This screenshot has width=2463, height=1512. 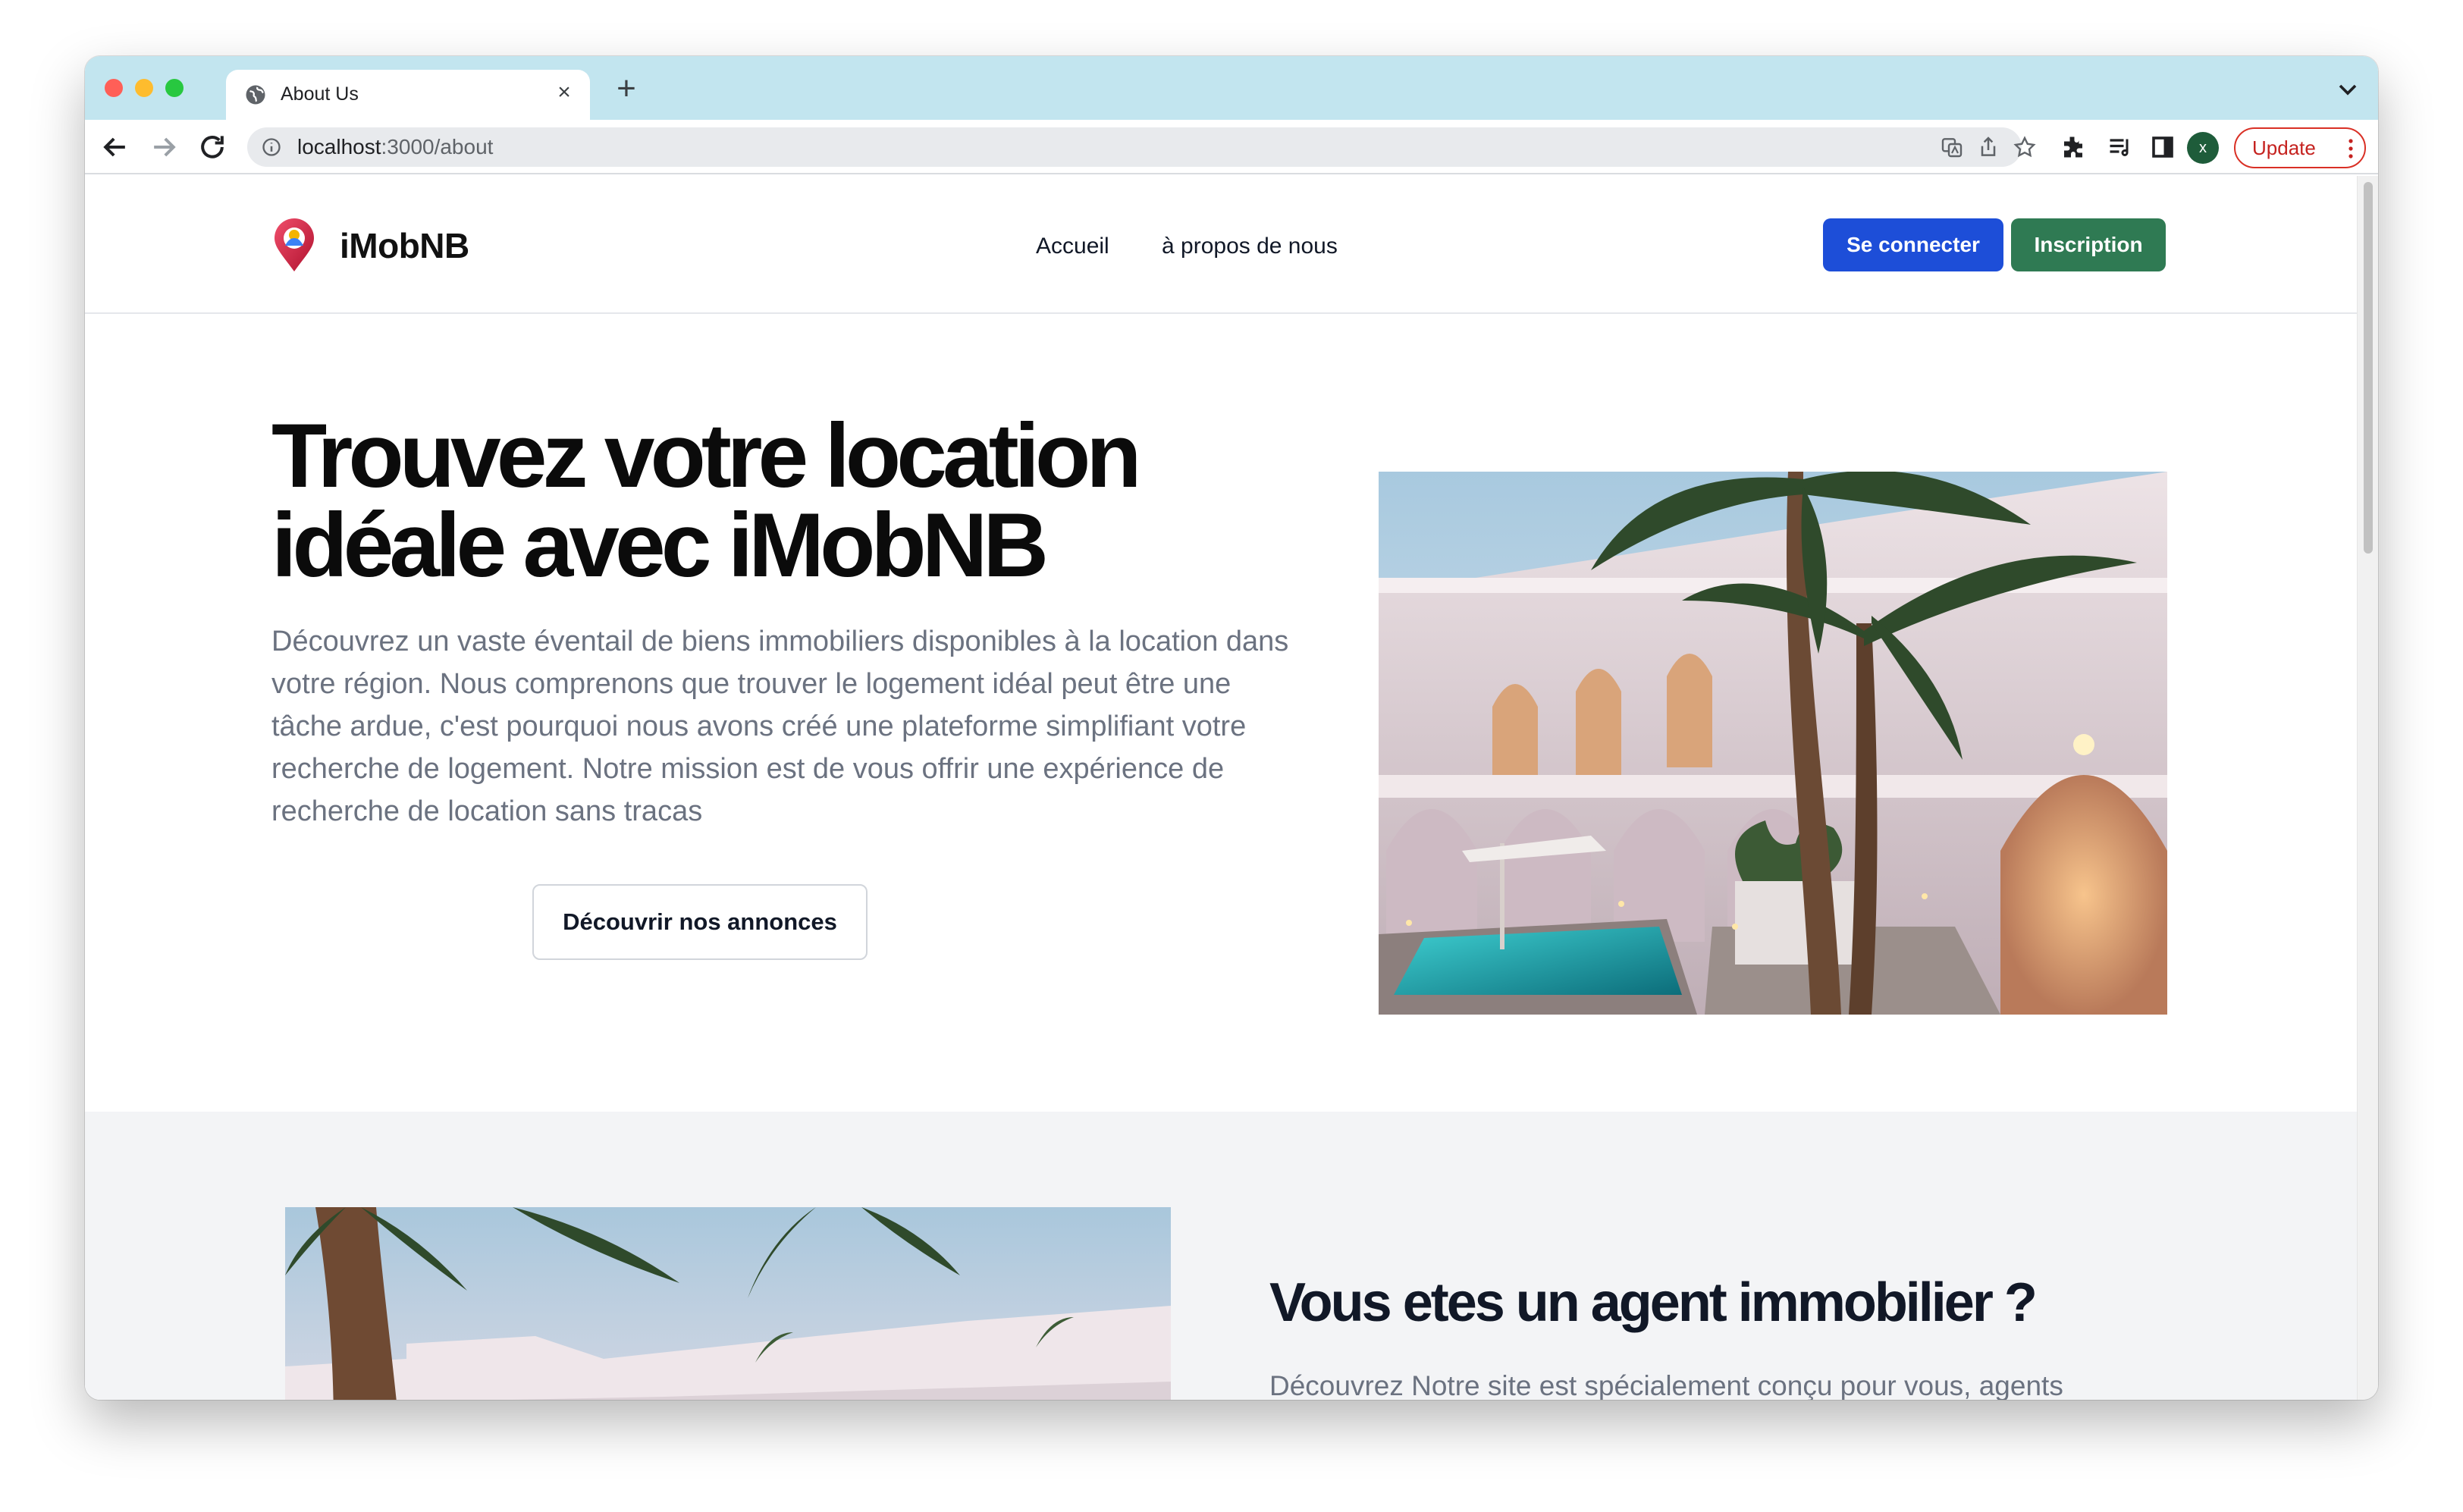 I want to click on nav-link-home: Accueil, so click(x=1072, y=246).